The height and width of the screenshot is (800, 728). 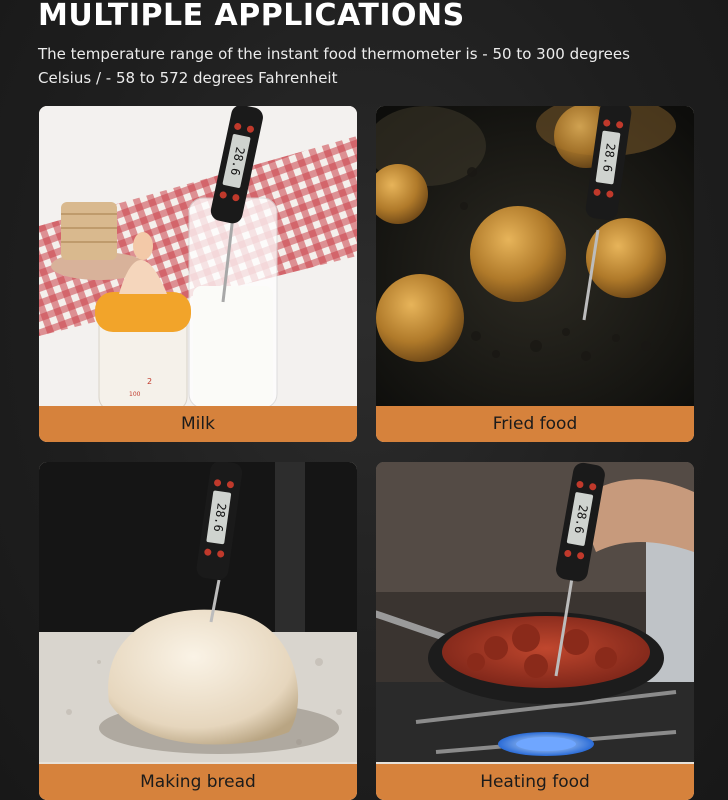 I want to click on bottle-mark-2: 100, so click(x=135, y=394).